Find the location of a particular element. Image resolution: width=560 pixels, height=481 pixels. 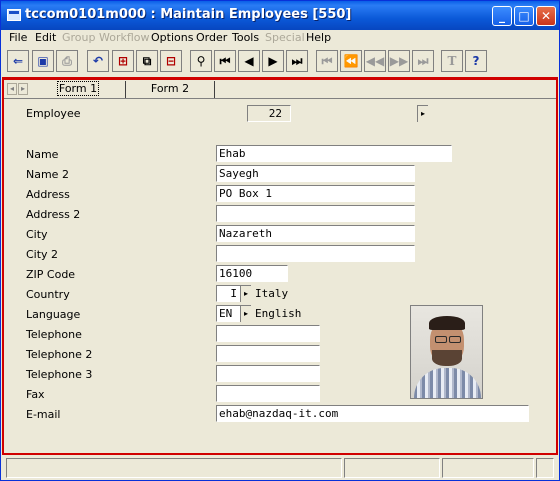

menu-tools: Tools is located at coordinates (245, 37).